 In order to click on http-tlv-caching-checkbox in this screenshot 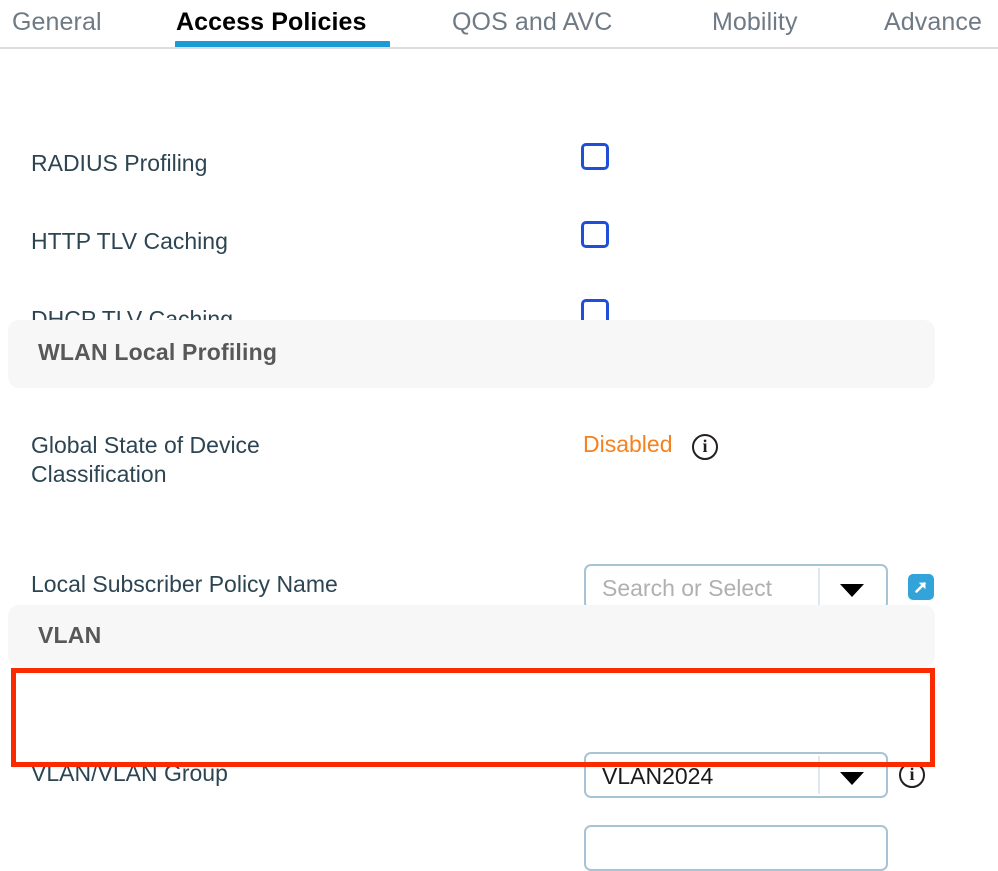, I will do `click(595, 234)`.